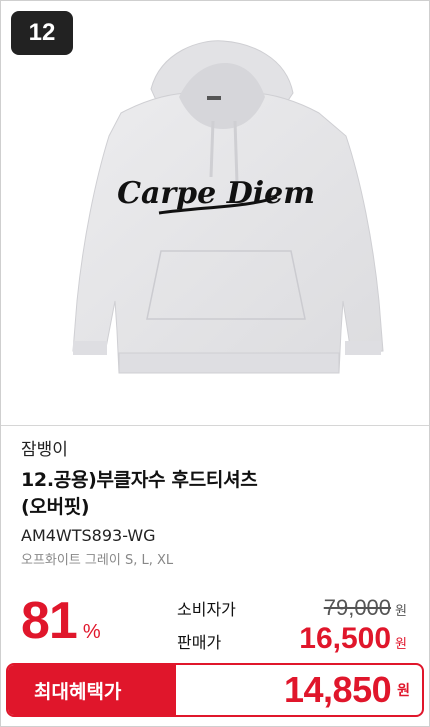 This screenshot has height=727, width=430. I want to click on max-benefit-currency: 원, so click(403, 691).